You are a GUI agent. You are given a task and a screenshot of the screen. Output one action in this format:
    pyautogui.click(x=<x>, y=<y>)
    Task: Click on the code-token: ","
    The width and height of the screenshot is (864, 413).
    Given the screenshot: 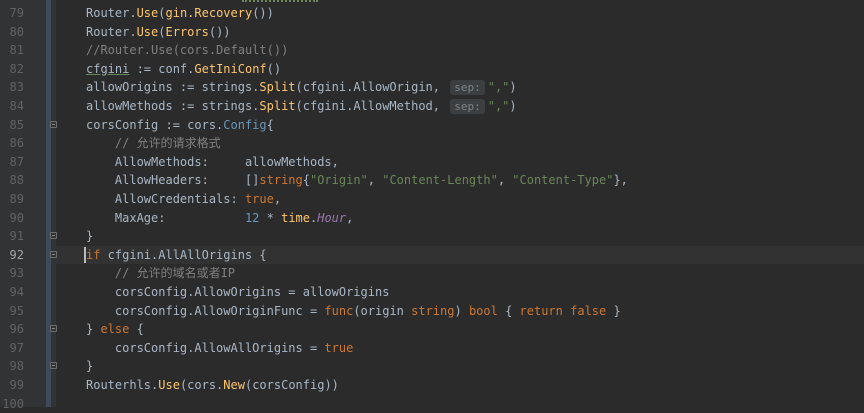 What is the action you would take?
    pyautogui.click(x=498, y=106)
    